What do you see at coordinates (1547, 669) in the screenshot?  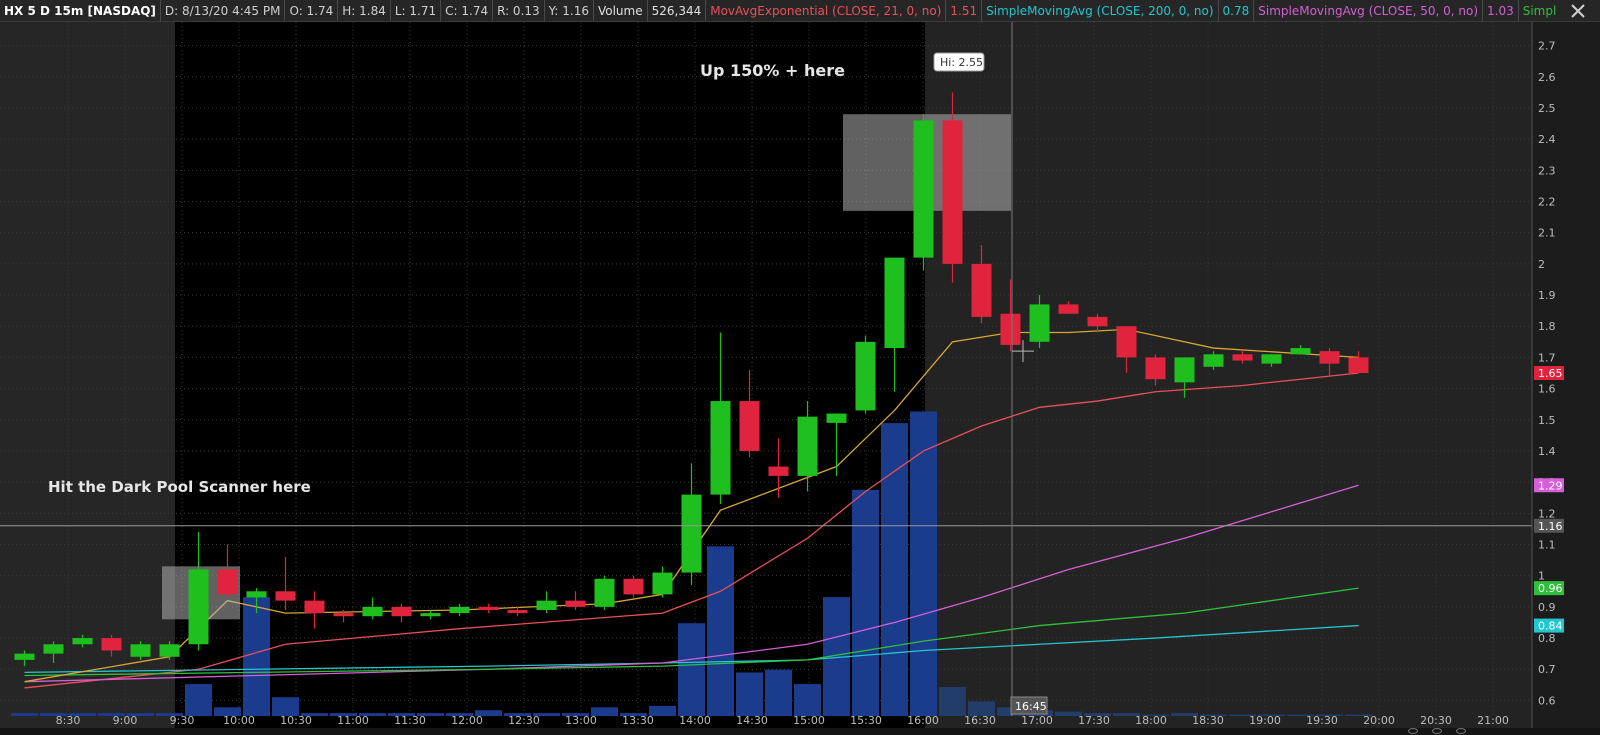 I see `price-tick-label: 0.7` at bounding box center [1547, 669].